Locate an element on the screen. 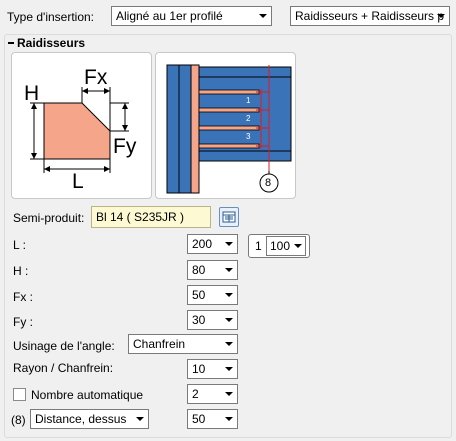  fy-dimension-label: Fy is located at coordinates (125, 146).